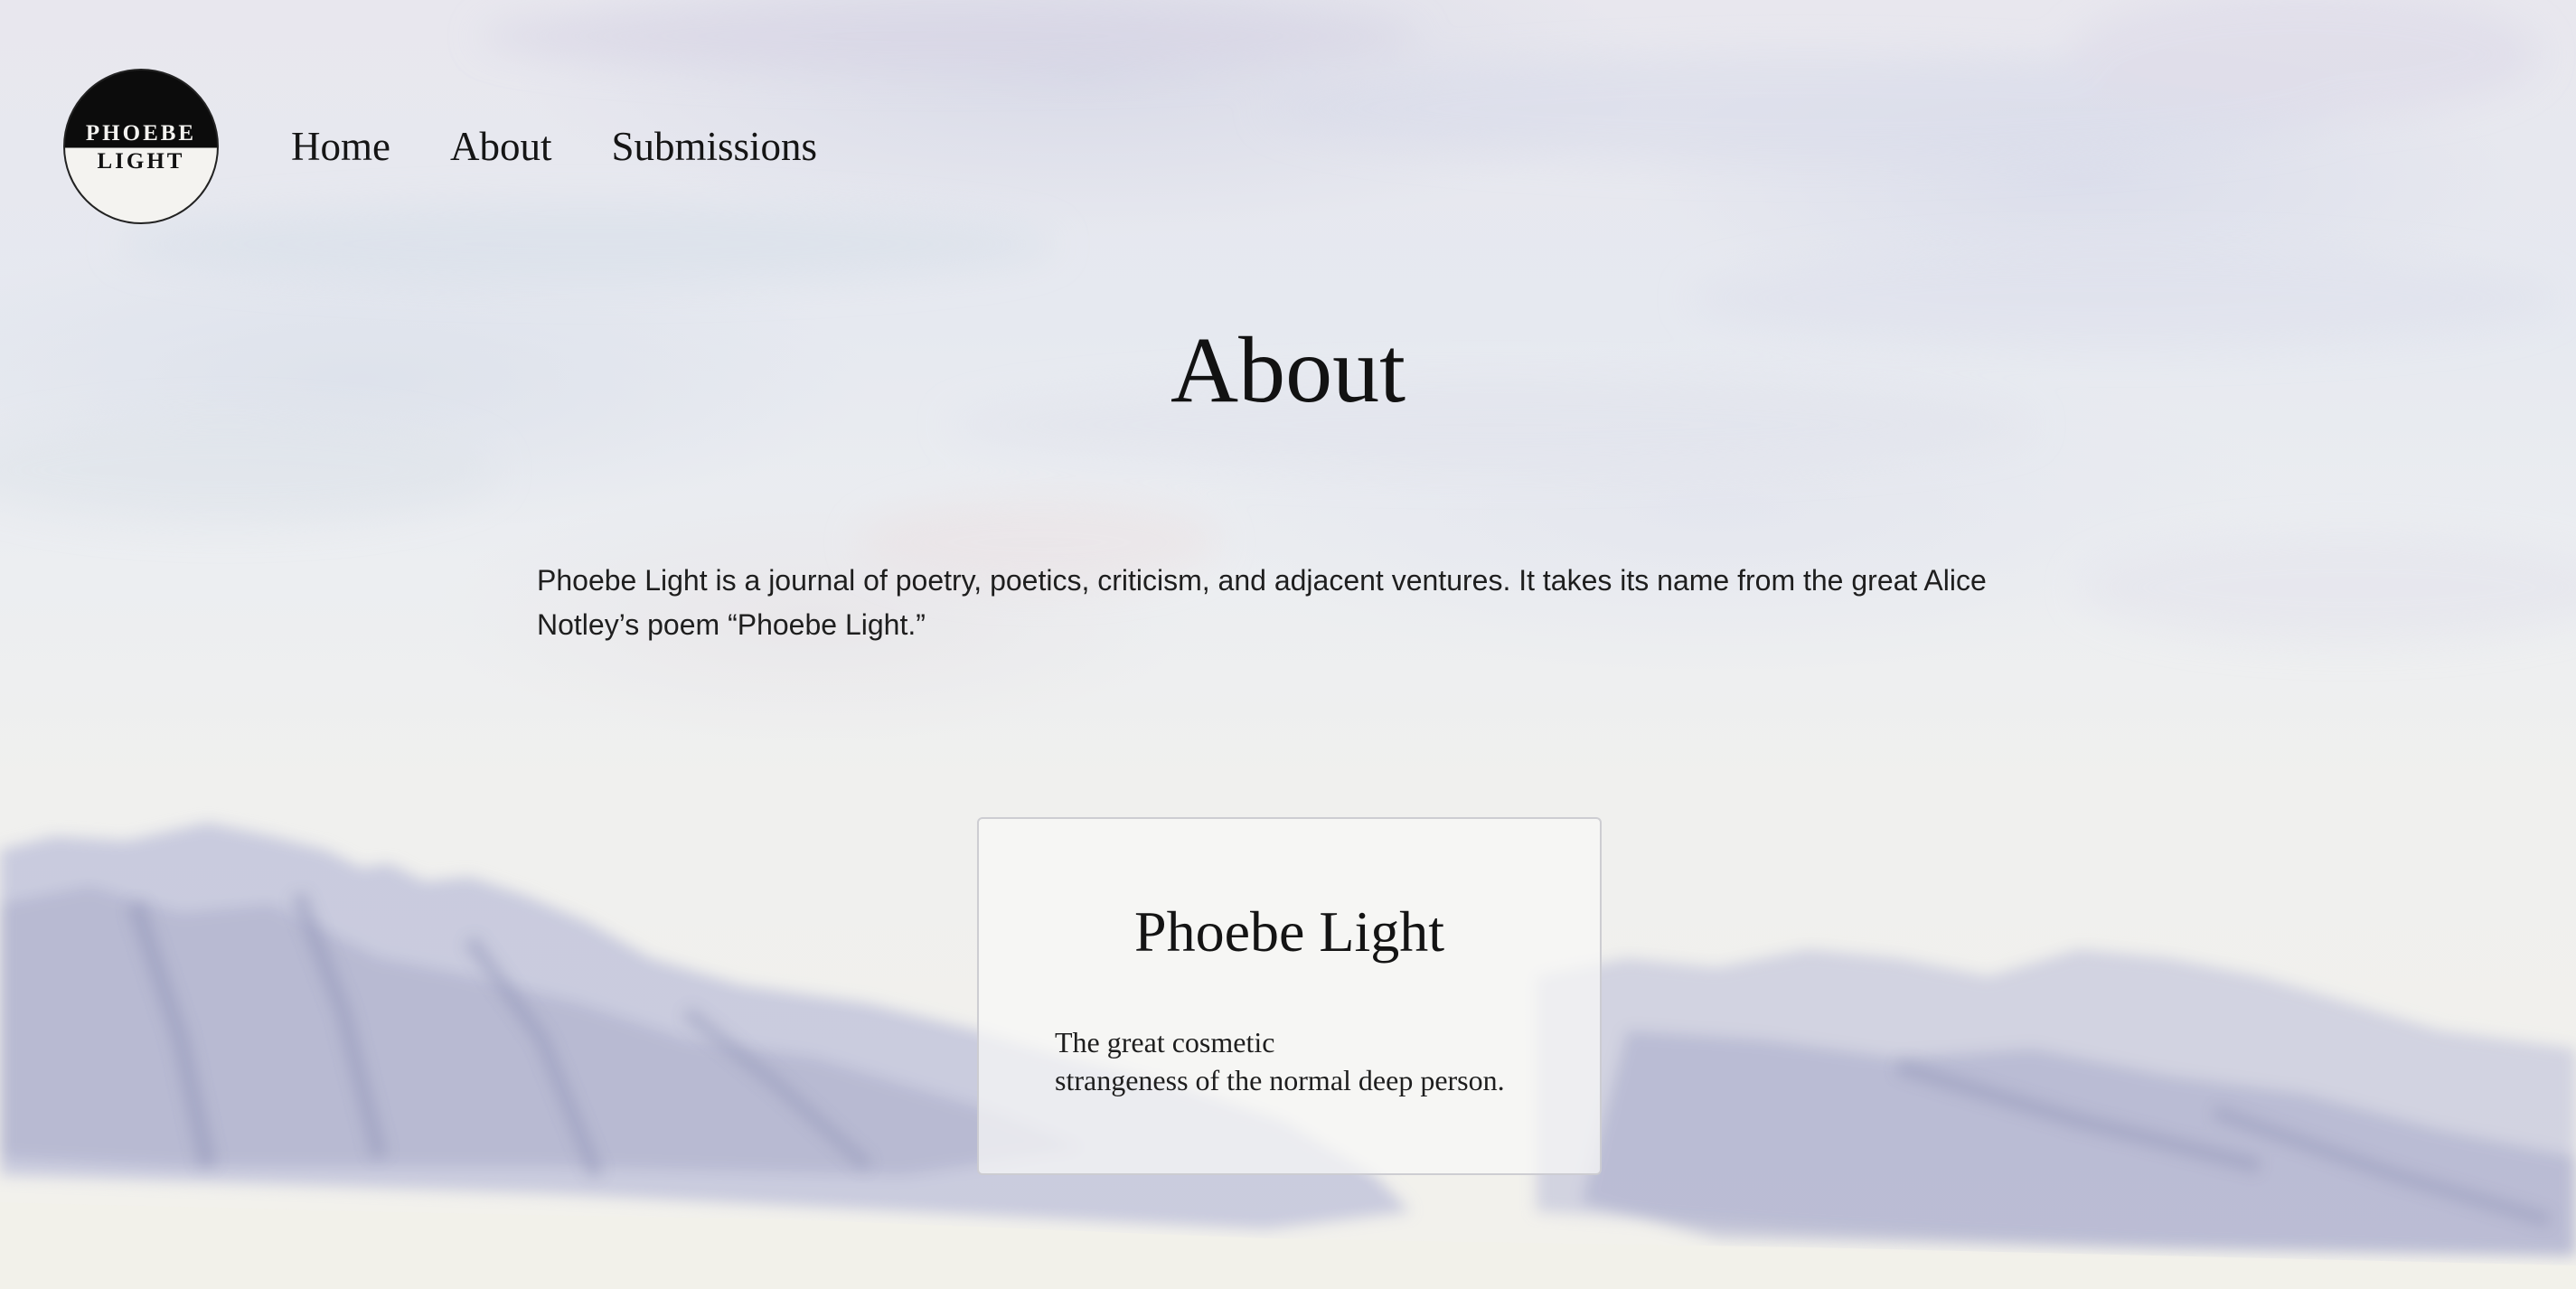 Image resolution: width=2576 pixels, height=1289 pixels. I want to click on nav-link-submissions: Submissions, so click(714, 146).